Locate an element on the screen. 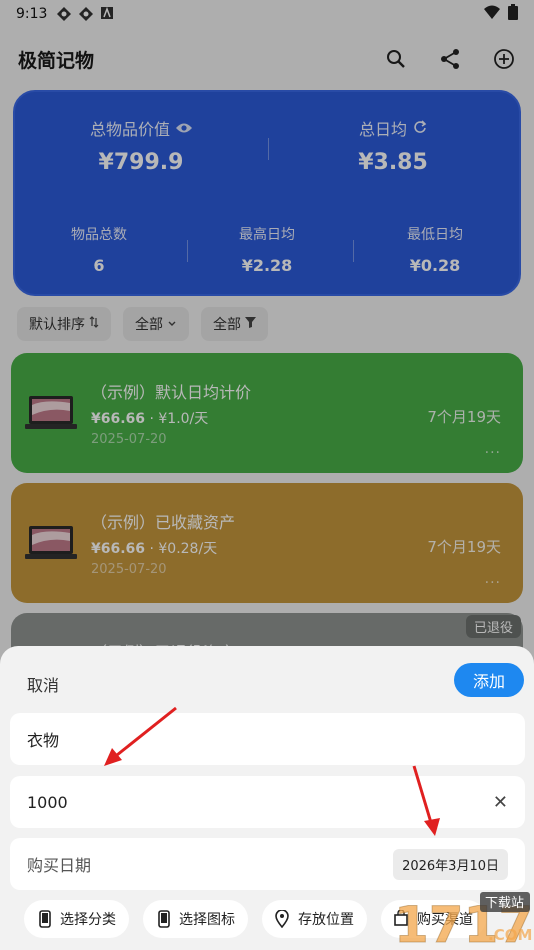 This screenshot has height=950, width=534. svg-text: .COM is located at coordinates (510, 935).